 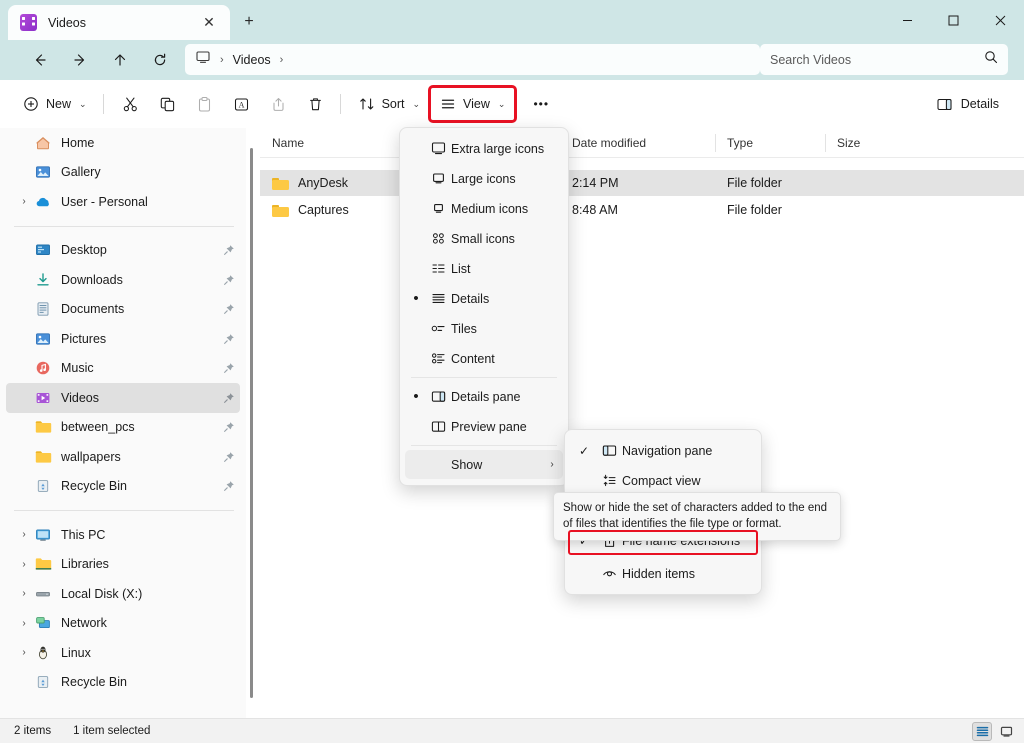 What do you see at coordinates (982, 731) in the screenshot?
I see `details-view-toggle` at bounding box center [982, 731].